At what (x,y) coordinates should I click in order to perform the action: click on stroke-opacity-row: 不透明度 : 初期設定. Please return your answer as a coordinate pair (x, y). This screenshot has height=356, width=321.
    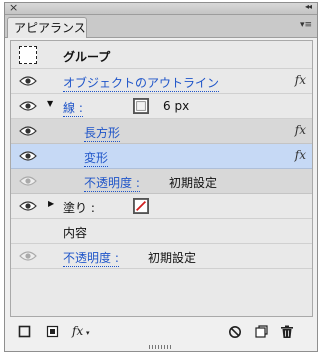
    Looking at the image, I should click on (161, 181).